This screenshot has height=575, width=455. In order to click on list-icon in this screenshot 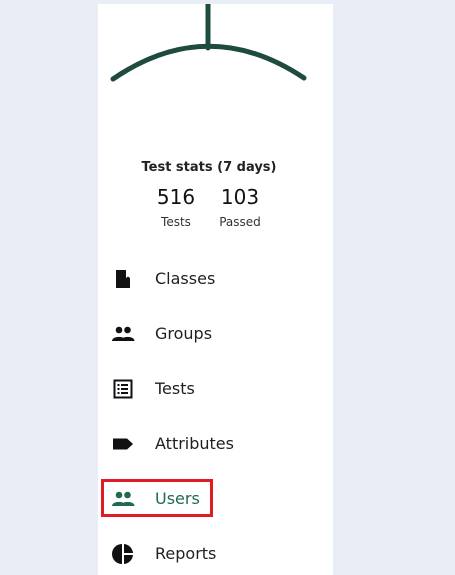, I will do `click(123, 389)`.